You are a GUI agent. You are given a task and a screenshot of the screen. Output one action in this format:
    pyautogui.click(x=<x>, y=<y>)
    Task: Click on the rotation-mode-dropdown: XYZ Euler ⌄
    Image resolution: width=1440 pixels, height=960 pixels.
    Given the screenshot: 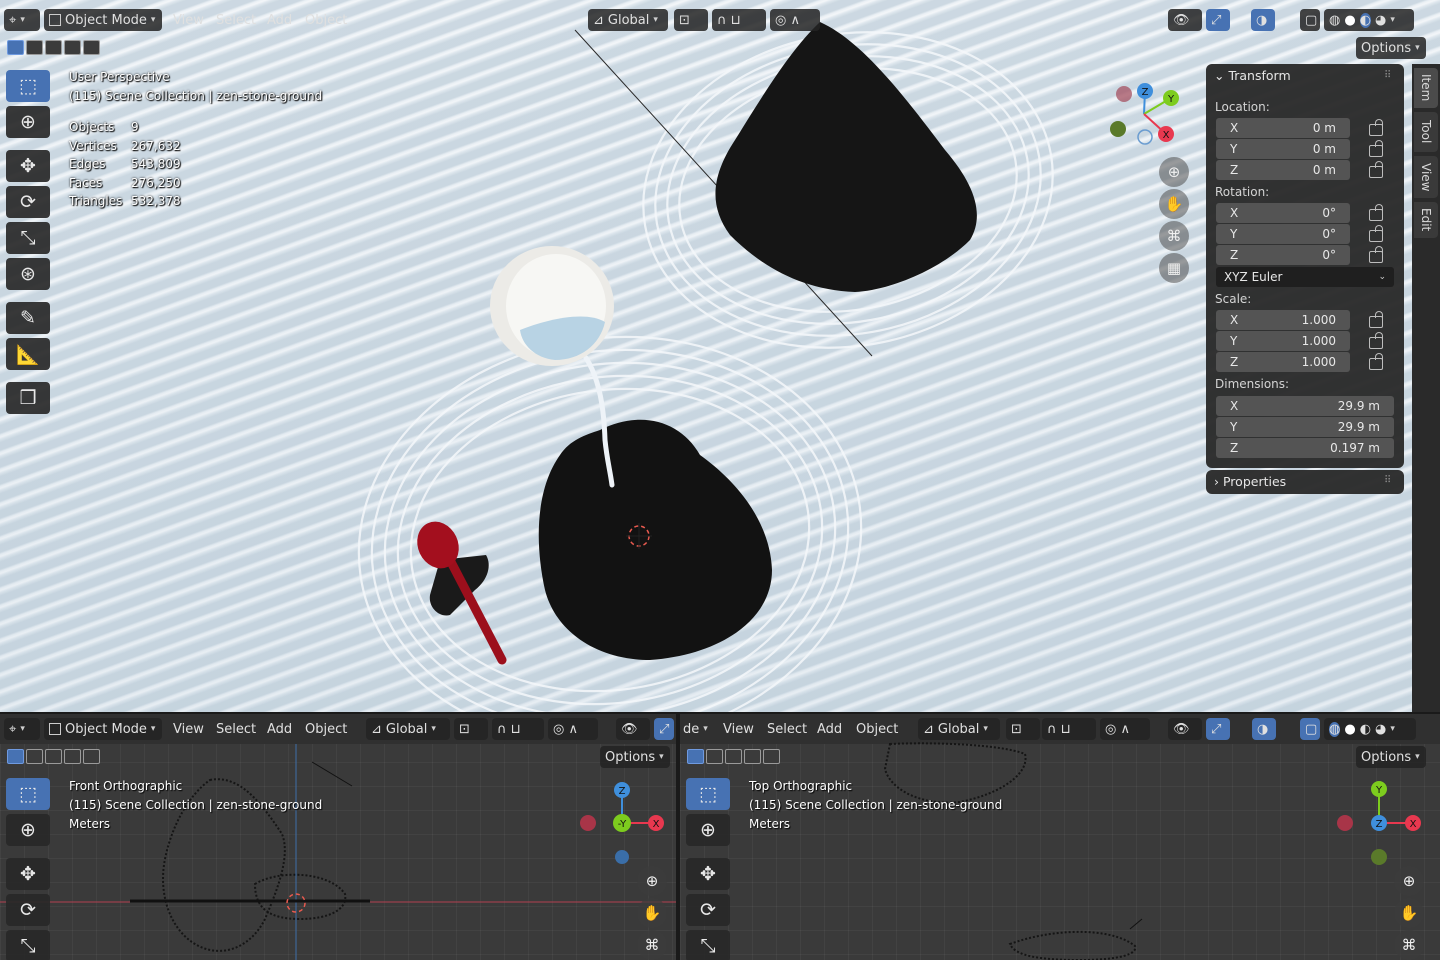 What is the action you would take?
    pyautogui.click(x=1305, y=277)
    